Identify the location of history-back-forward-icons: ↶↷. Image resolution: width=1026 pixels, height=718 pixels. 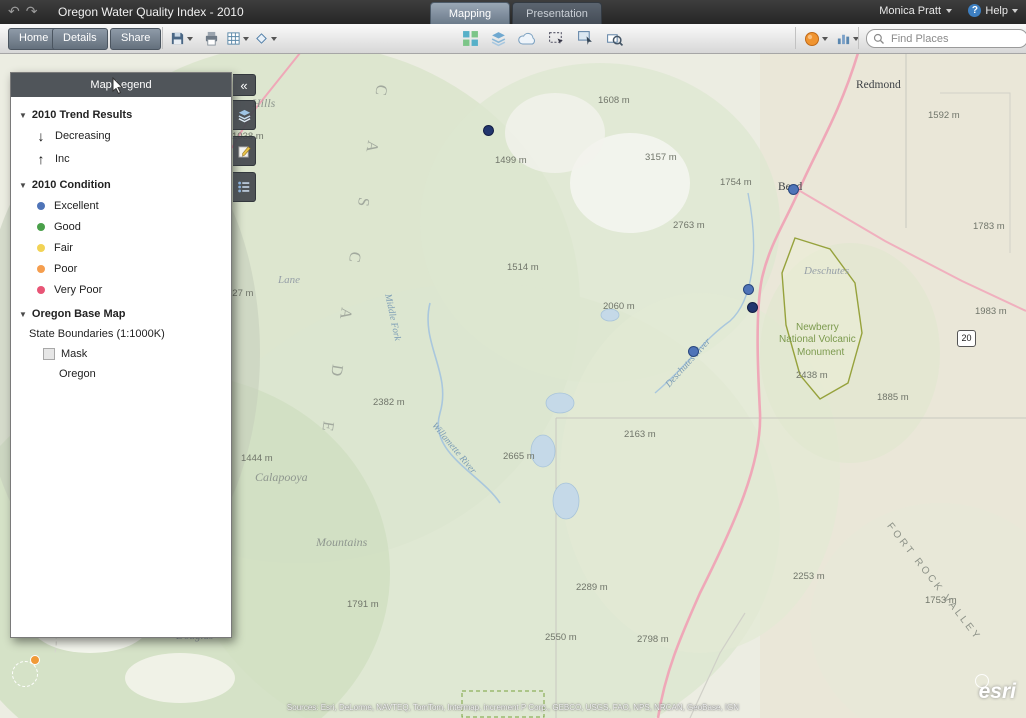
(25, 11).